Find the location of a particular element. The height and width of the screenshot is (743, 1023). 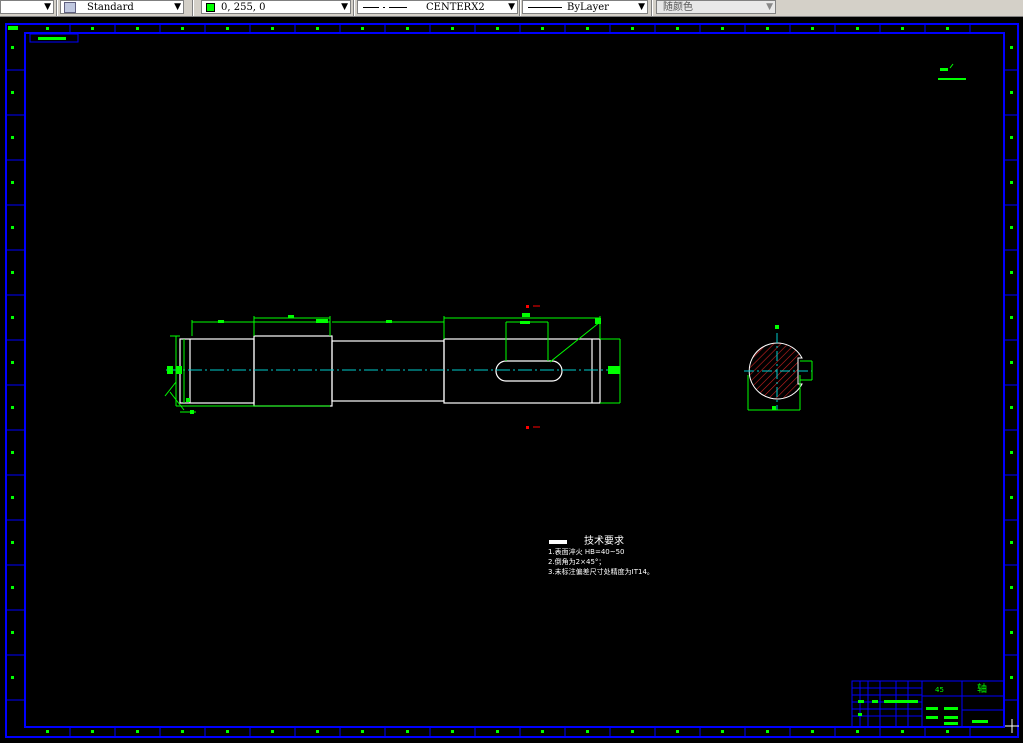

tech-note-1: 1.表面淬火 HB=40~50 is located at coordinates (586, 551).